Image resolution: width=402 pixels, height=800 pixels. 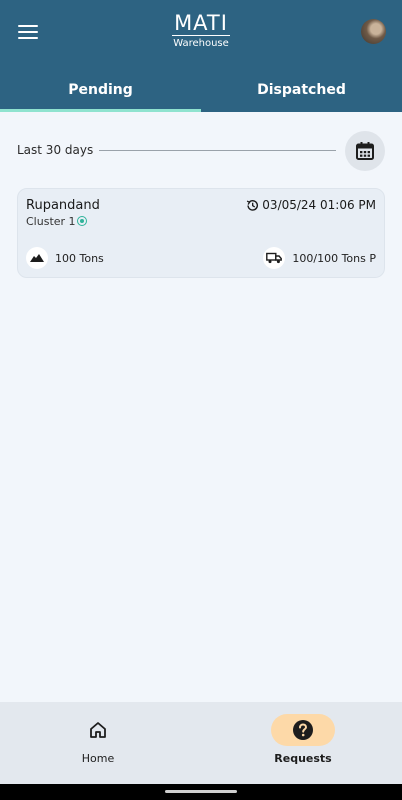 What do you see at coordinates (98, 758) in the screenshot?
I see `nav-home-label: Home` at bounding box center [98, 758].